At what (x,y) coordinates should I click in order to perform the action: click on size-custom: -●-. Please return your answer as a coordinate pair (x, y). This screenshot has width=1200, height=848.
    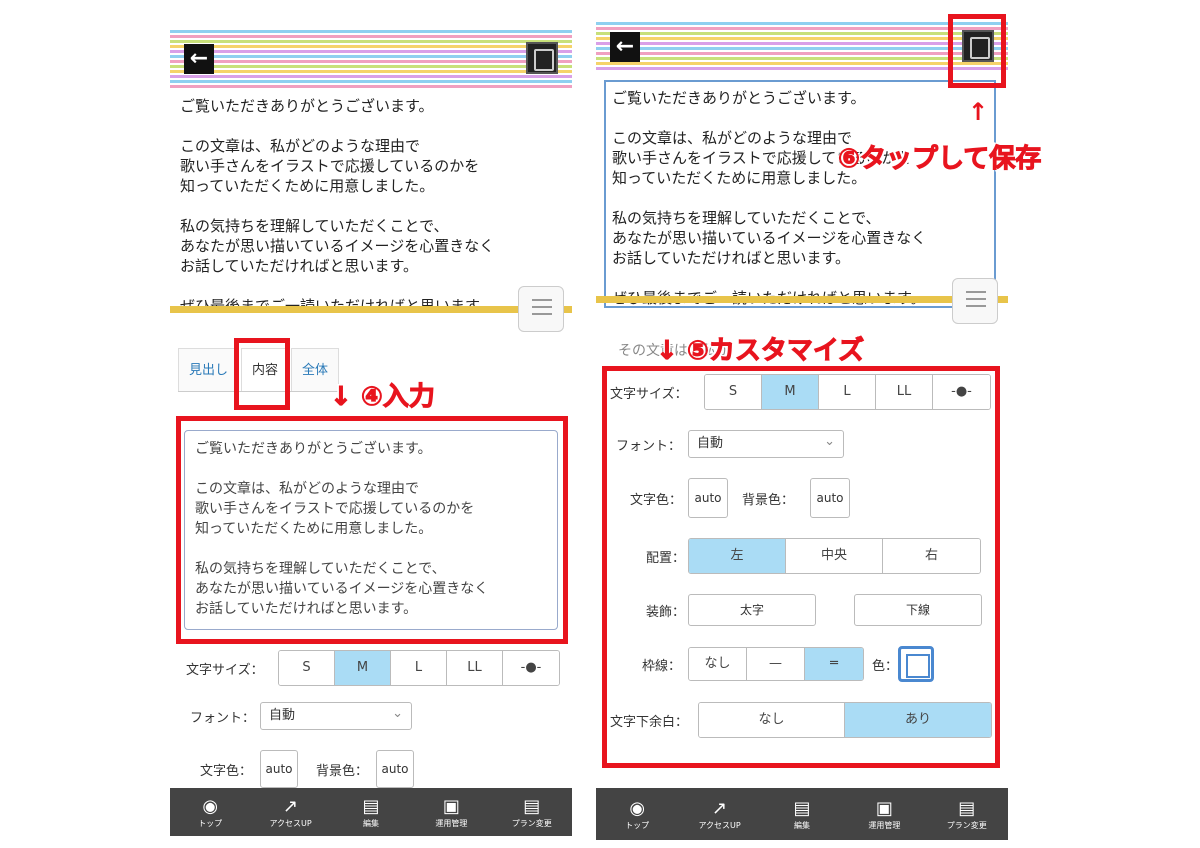
    Looking at the image, I should click on (531, 668).